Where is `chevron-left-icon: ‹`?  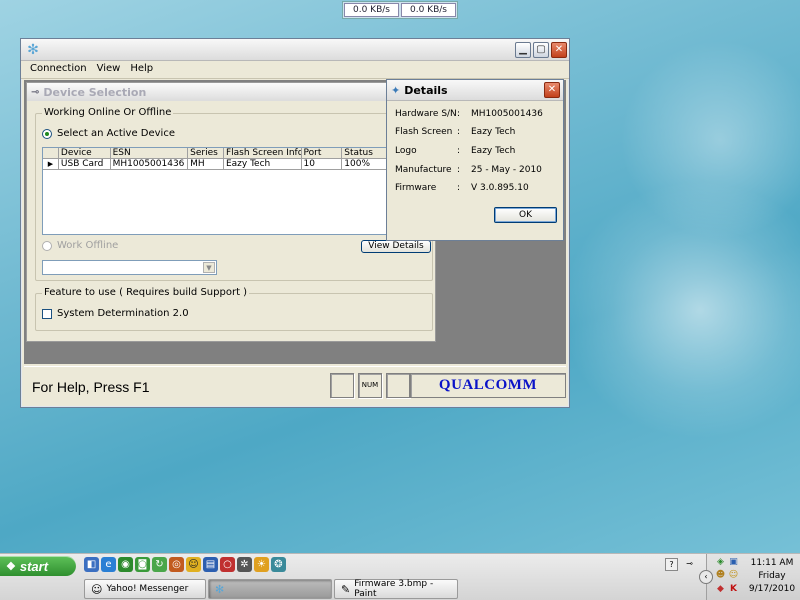
chevron-left-icon: ‹ is located at coordinates (706, 577).